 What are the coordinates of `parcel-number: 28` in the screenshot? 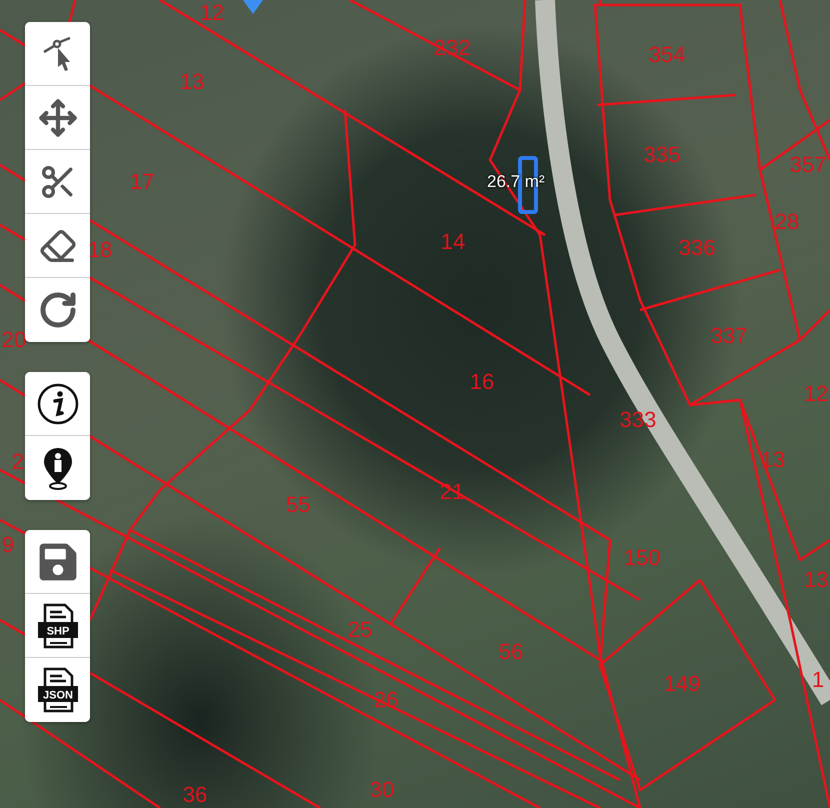 It's located at (787, 222).